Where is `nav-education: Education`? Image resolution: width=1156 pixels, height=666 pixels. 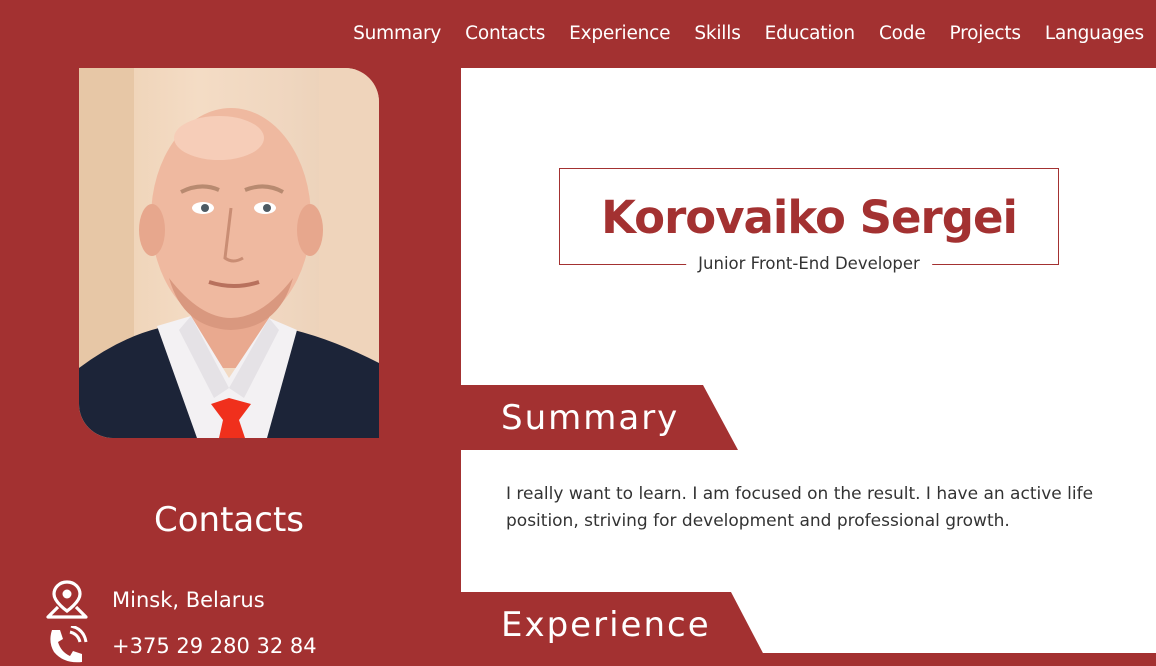
nav-education: Education is located at coordinates (810, 34).